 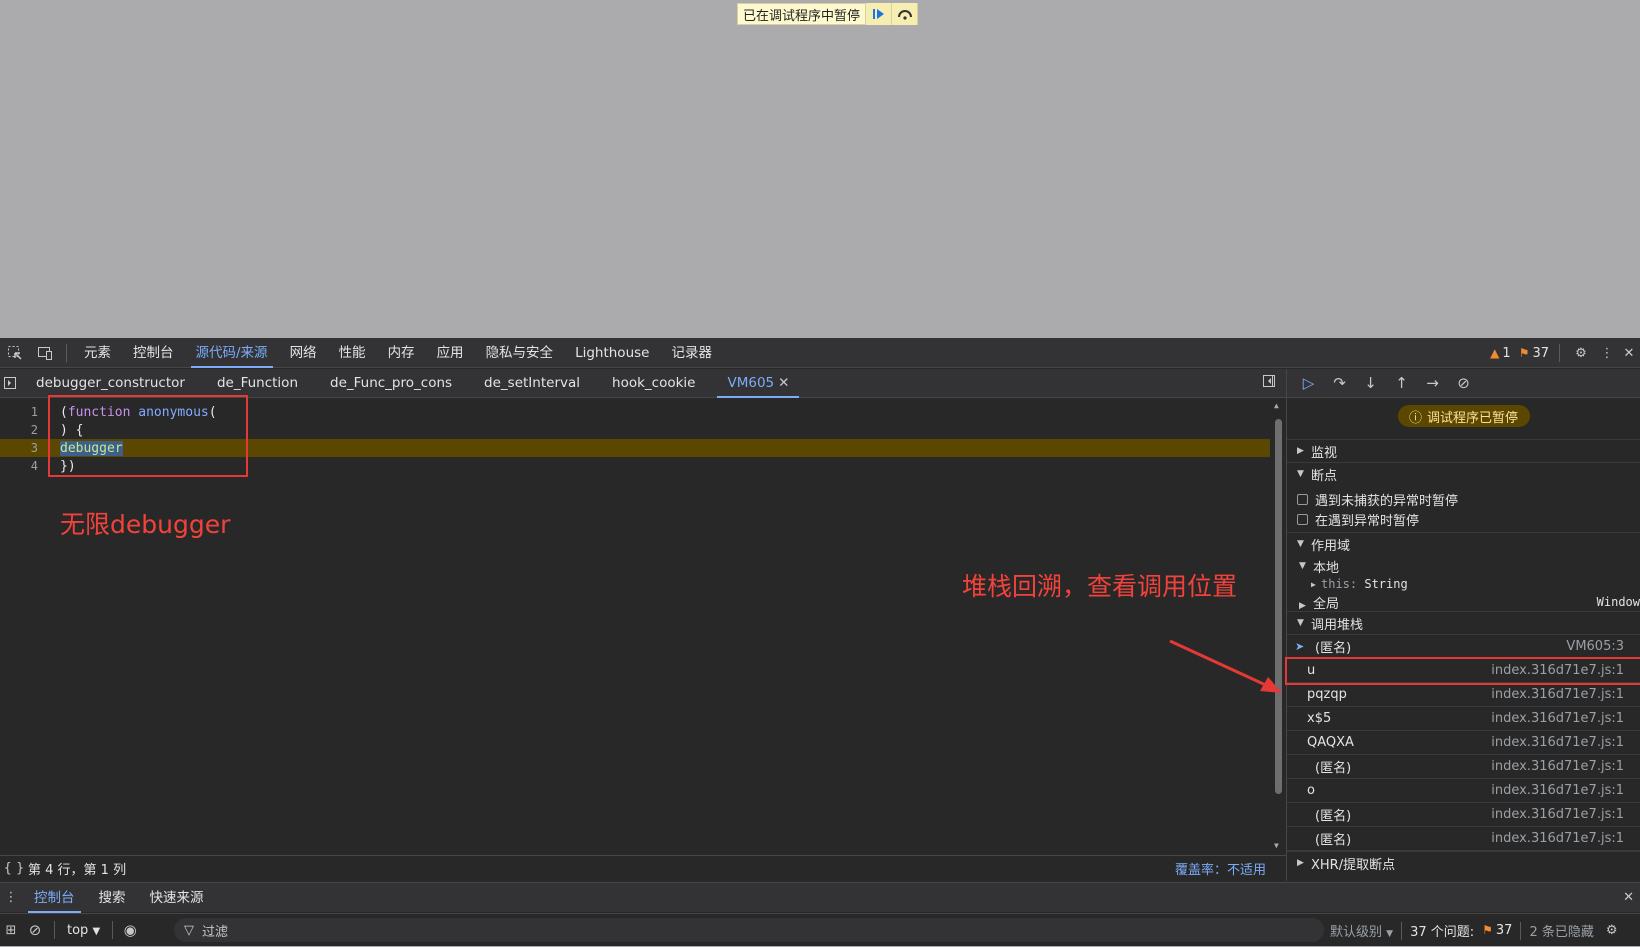 I want to click on toolbar-divider, so click(x=1559, y=353).